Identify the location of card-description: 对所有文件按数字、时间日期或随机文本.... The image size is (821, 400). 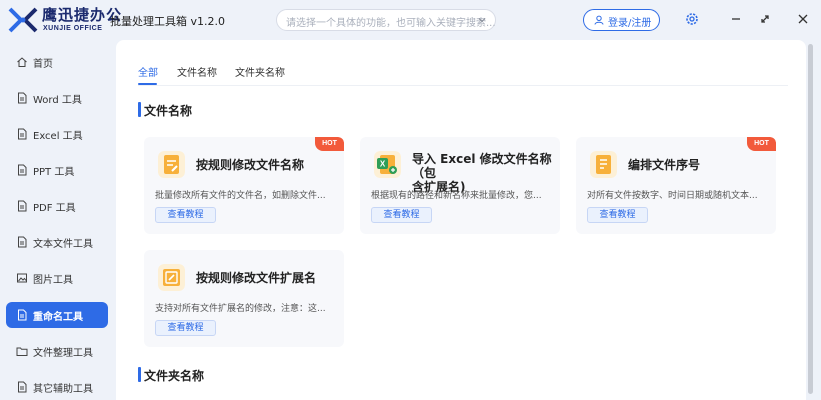
(672, 196).